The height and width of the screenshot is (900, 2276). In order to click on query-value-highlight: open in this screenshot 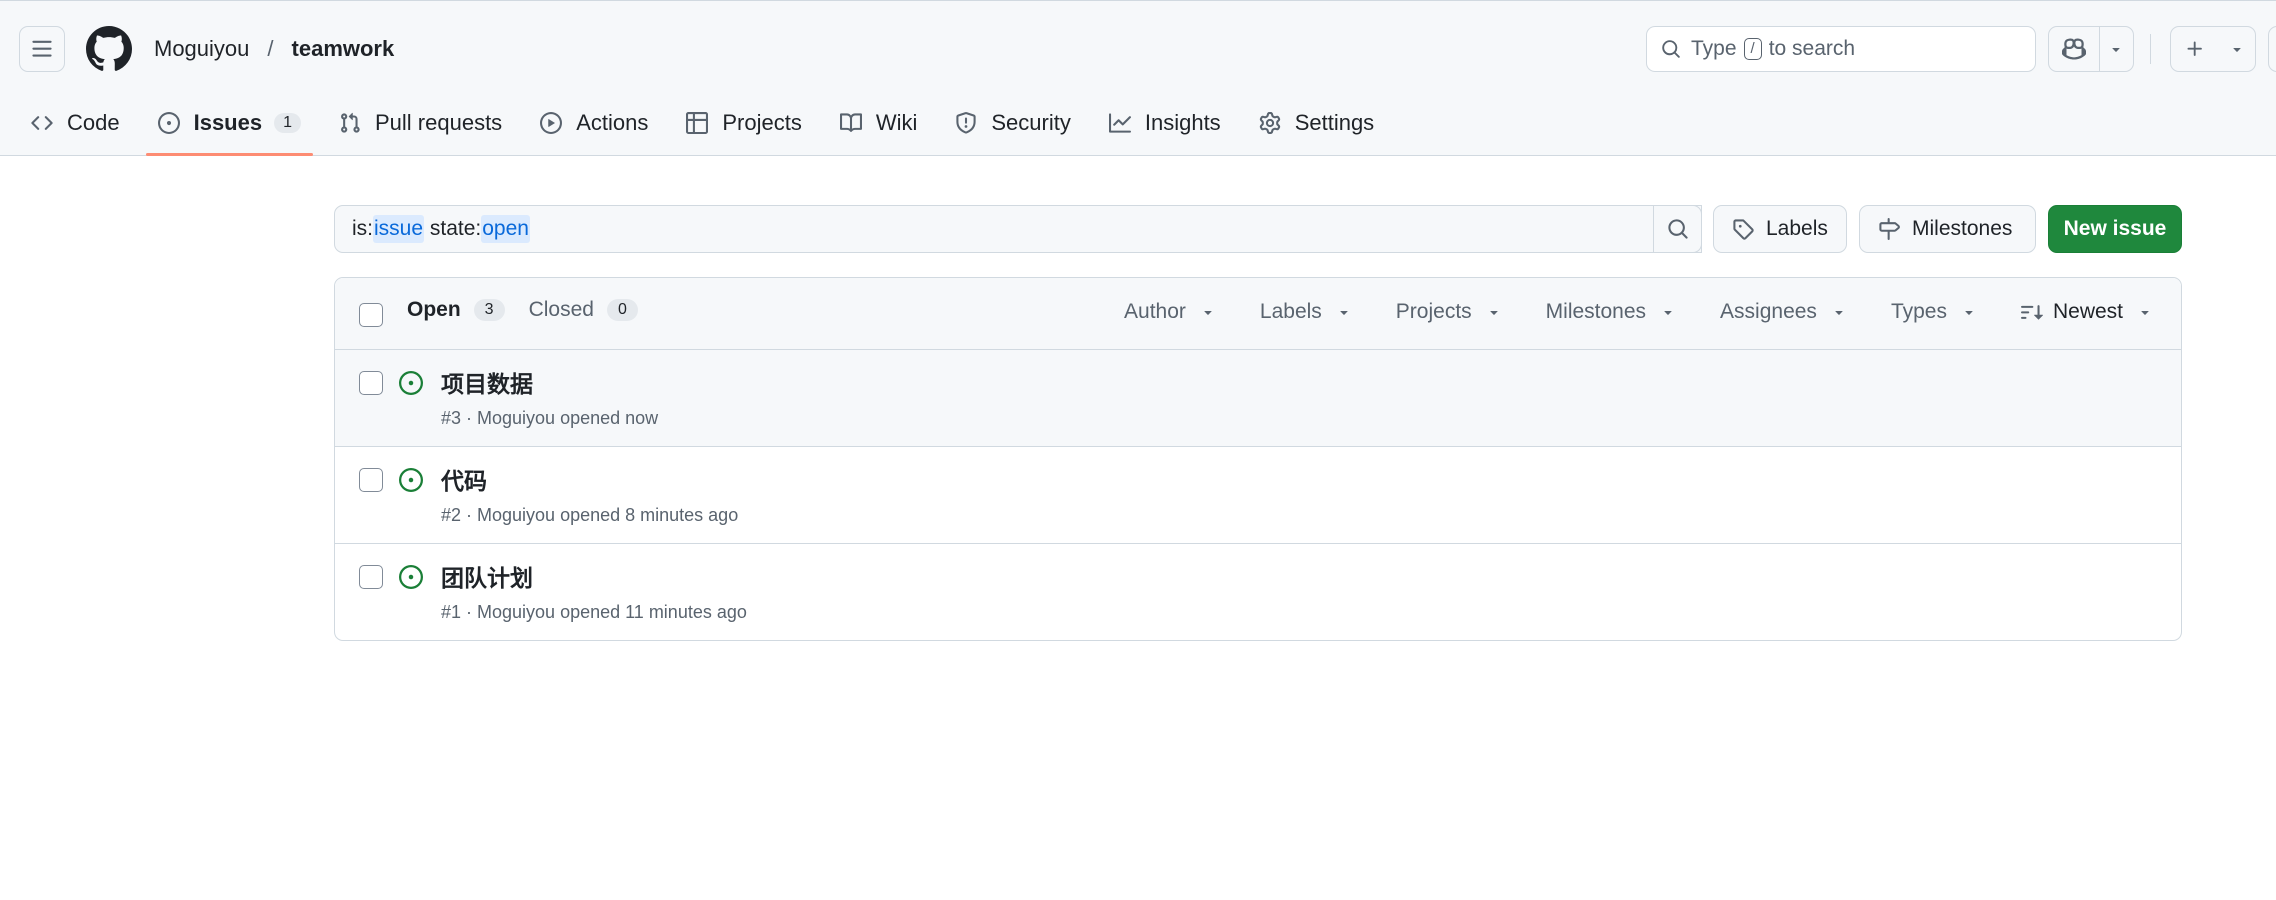, I will do `click(505, 229)`.